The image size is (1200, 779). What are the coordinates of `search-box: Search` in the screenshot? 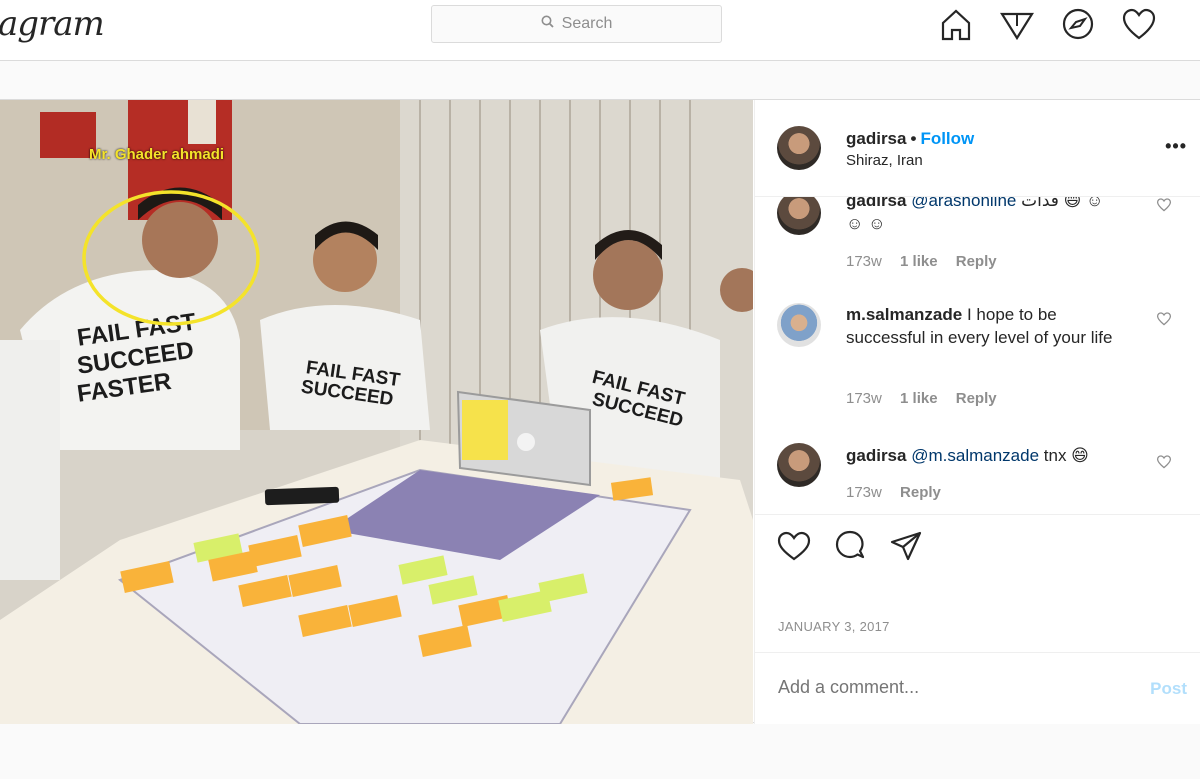 It's located at (576, 24).